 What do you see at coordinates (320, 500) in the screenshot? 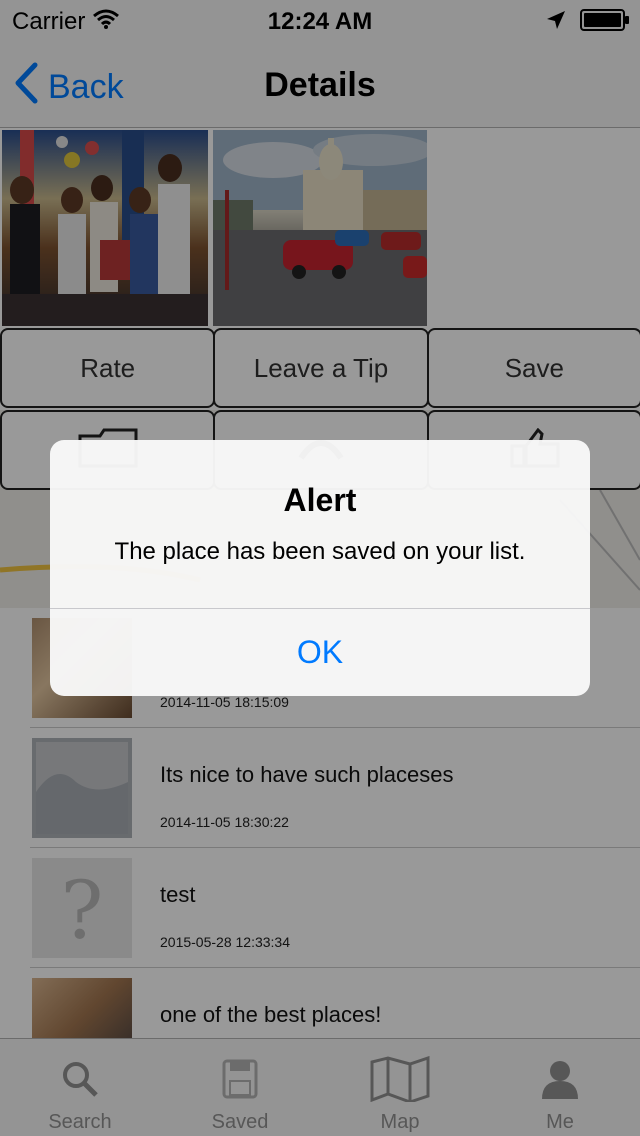
I see `alert-title: Alert` at bounding box center [320, 500].